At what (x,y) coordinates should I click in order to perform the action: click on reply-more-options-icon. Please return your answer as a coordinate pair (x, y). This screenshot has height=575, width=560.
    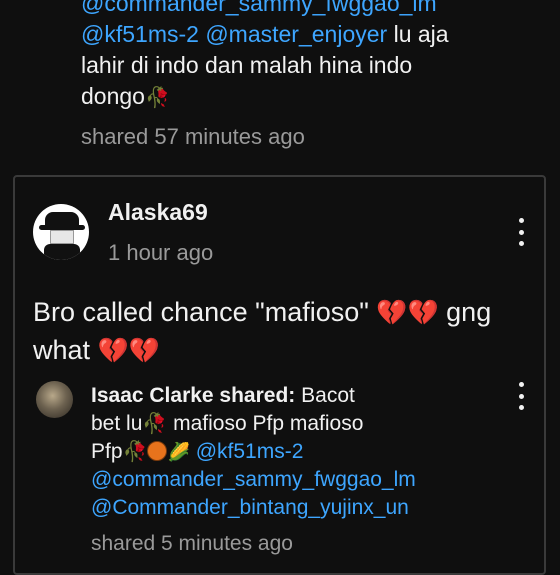
    Looking at the image, I should click on (521, 396).